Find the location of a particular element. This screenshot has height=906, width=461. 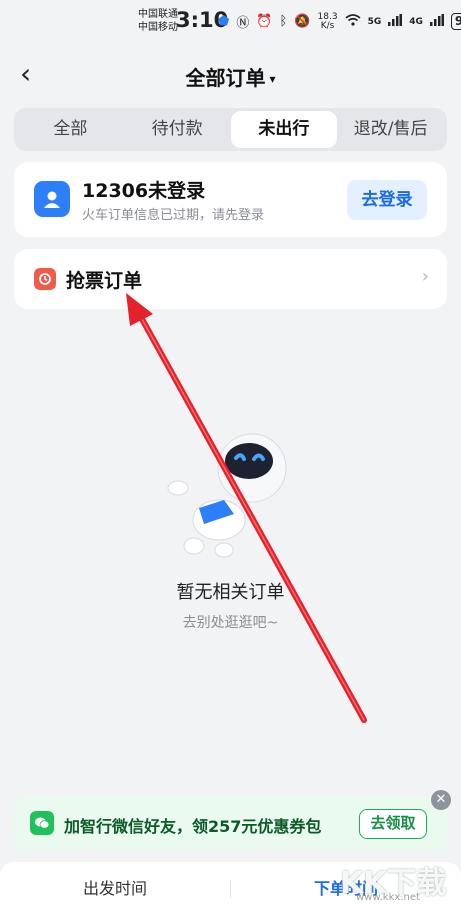

sort-by-departure: 出发时间 is located at coordinates (115, 884).